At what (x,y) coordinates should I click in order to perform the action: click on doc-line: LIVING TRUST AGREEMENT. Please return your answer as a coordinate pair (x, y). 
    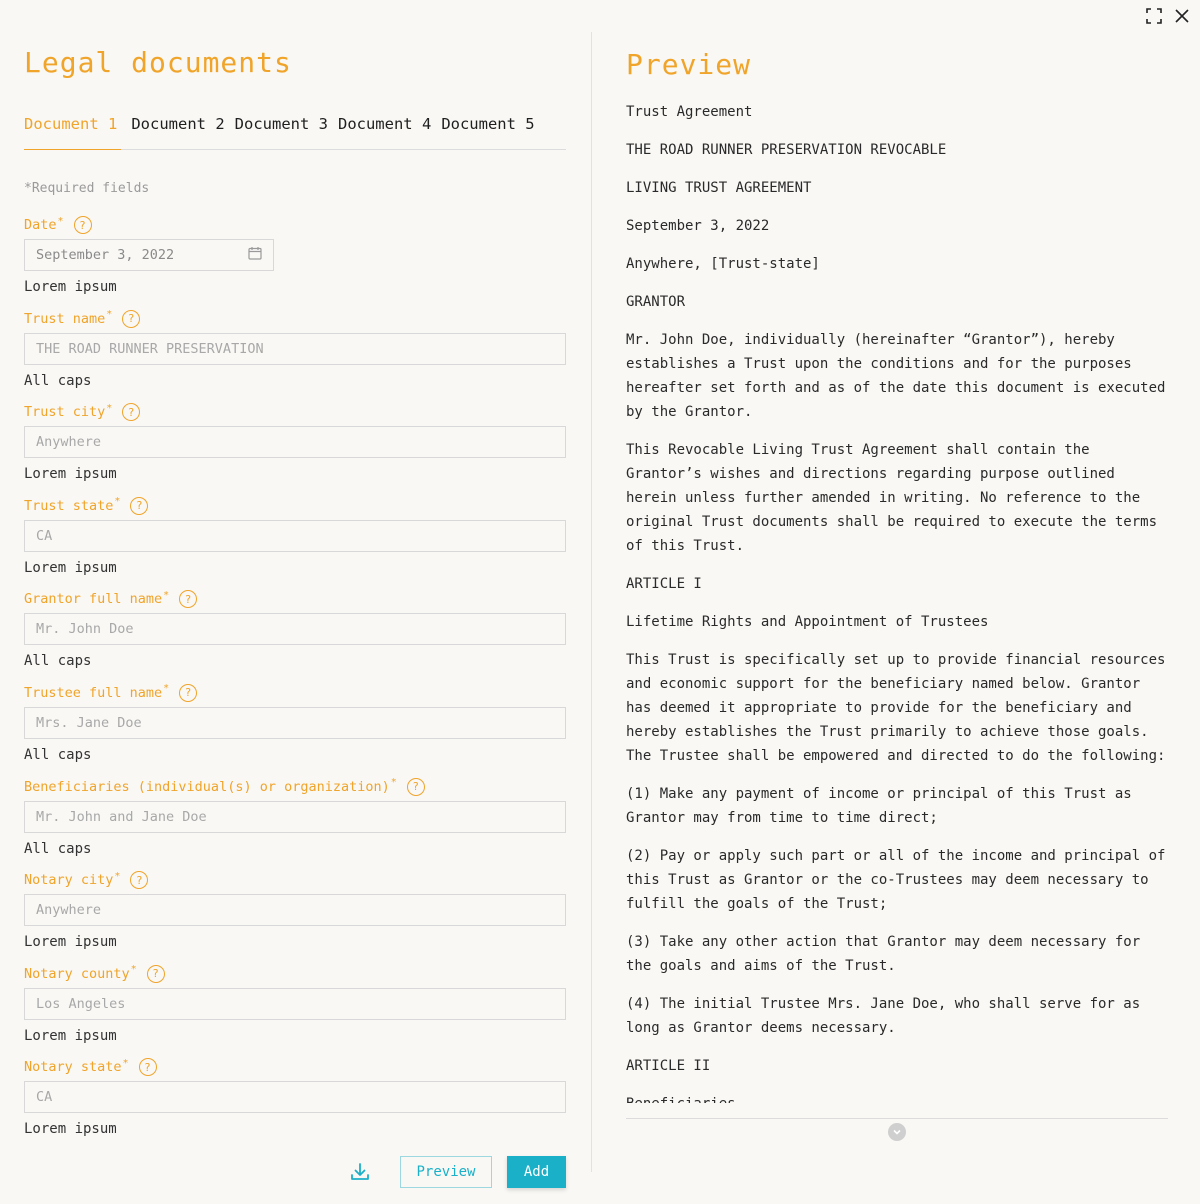
    Looking at the image, I should click on (719, 188).